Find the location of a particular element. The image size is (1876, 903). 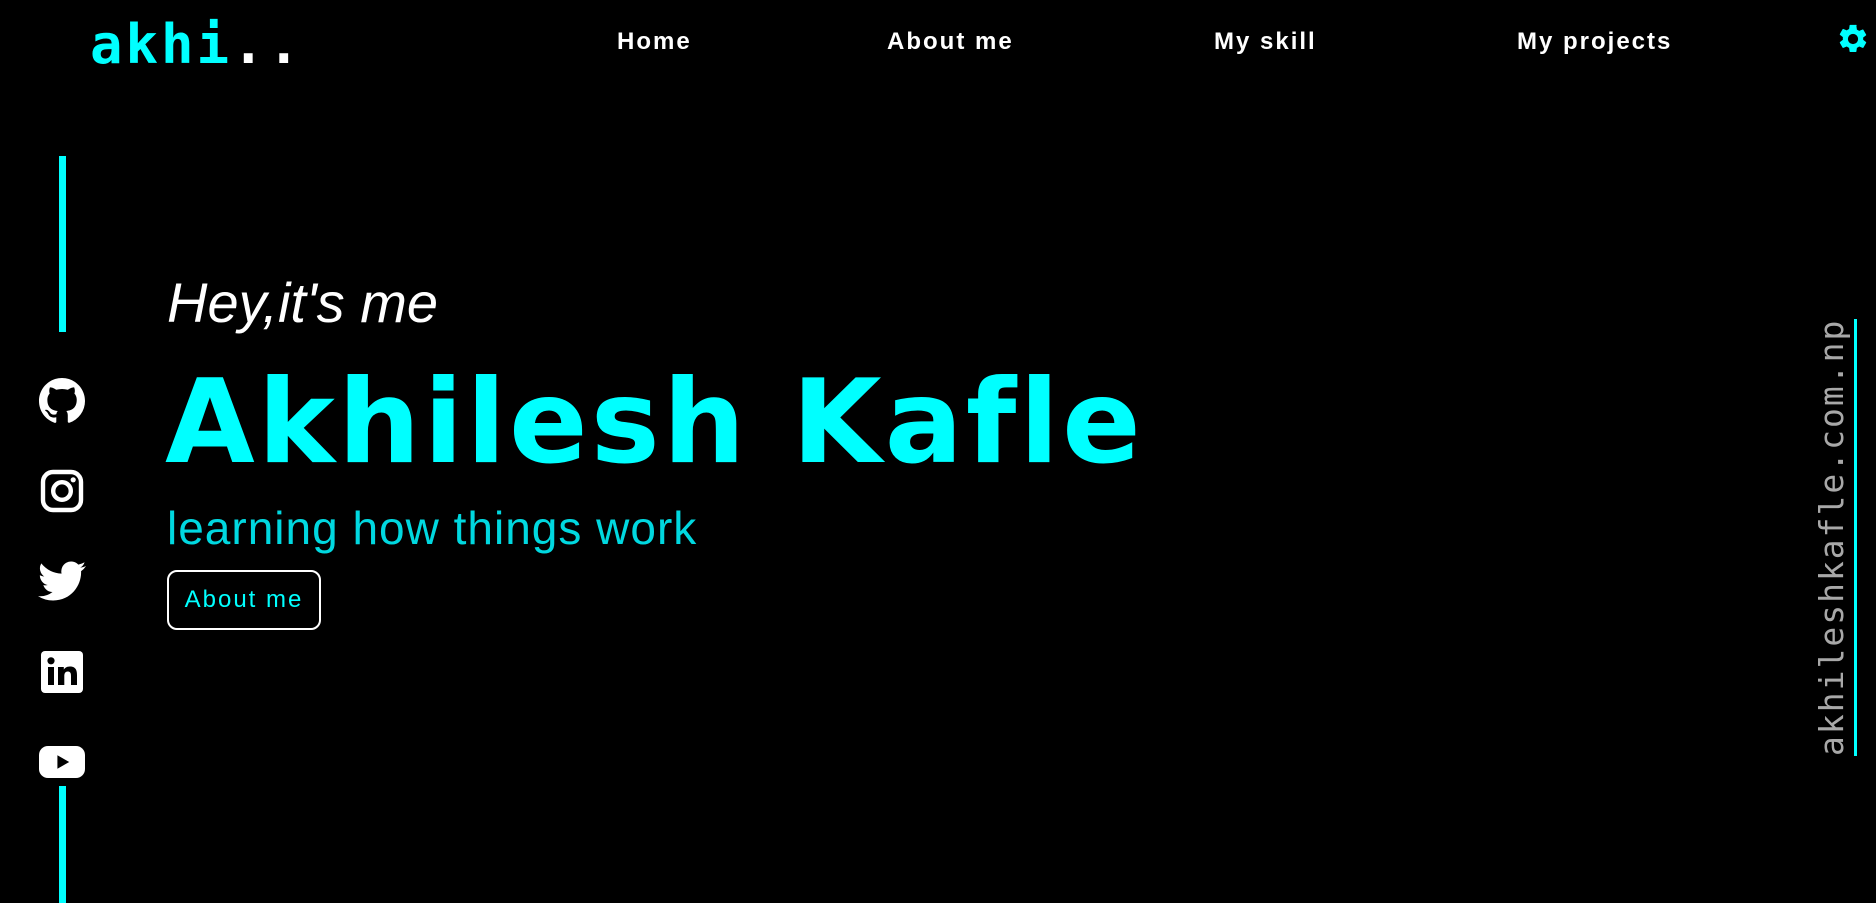

twitter-link is located at coordinates (62, 581).